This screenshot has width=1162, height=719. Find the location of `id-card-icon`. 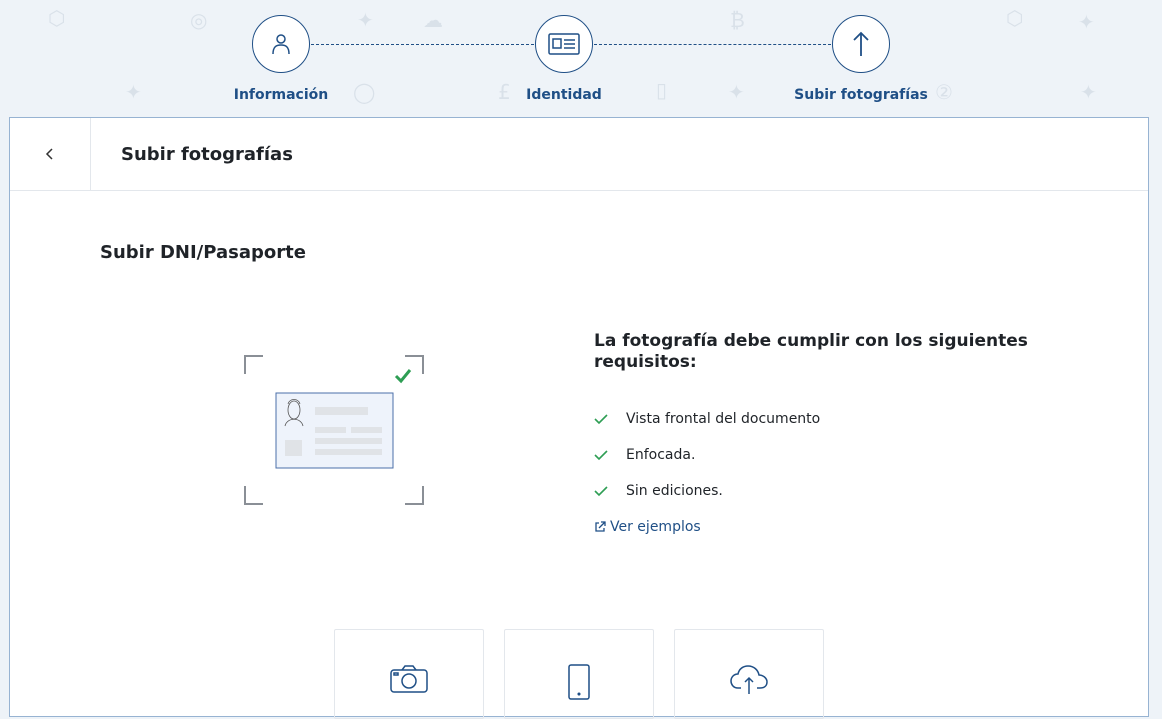

id-card-icon is located at coordinates (564, 44).